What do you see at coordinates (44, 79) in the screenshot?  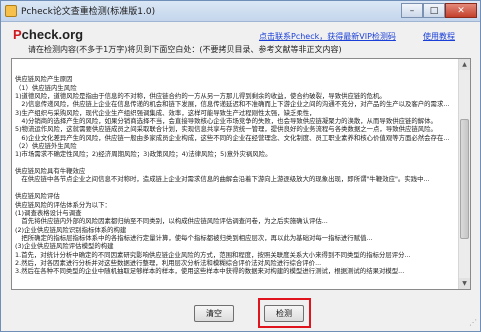 I see `content-line: 供应链风险产生原因` at bounding box center [44, 79].